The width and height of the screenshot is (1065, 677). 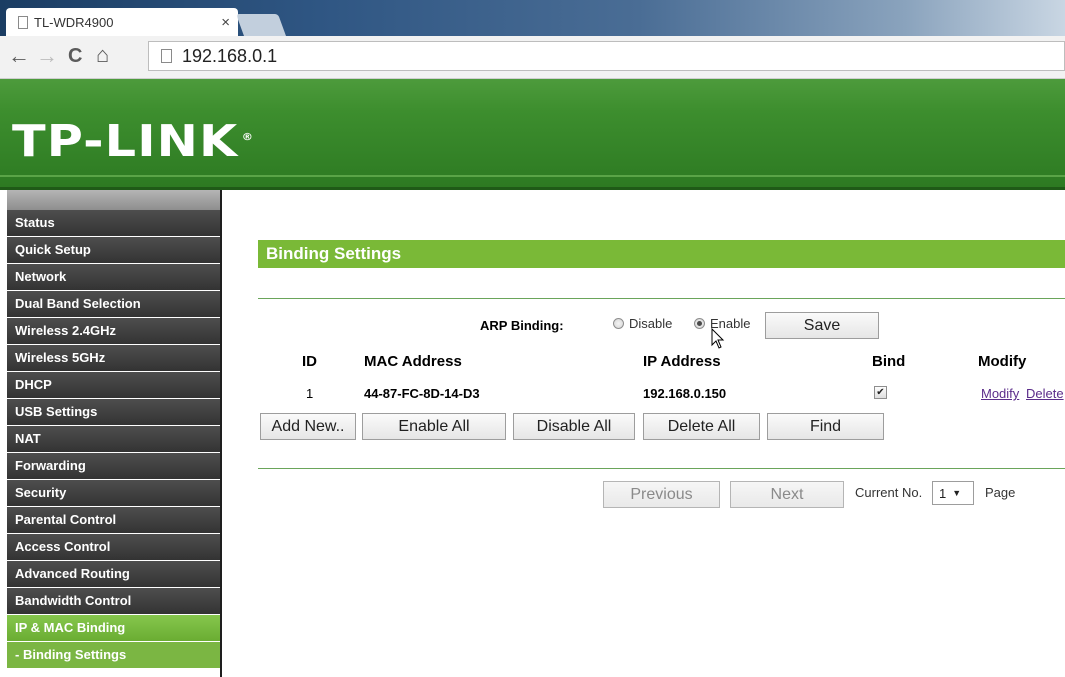 What do you see at coordinates (113, 304) in the screenshot?
I see `sidebar-item-dual-band-selection: Dual Band Selection` at bounding box center [113, 304].